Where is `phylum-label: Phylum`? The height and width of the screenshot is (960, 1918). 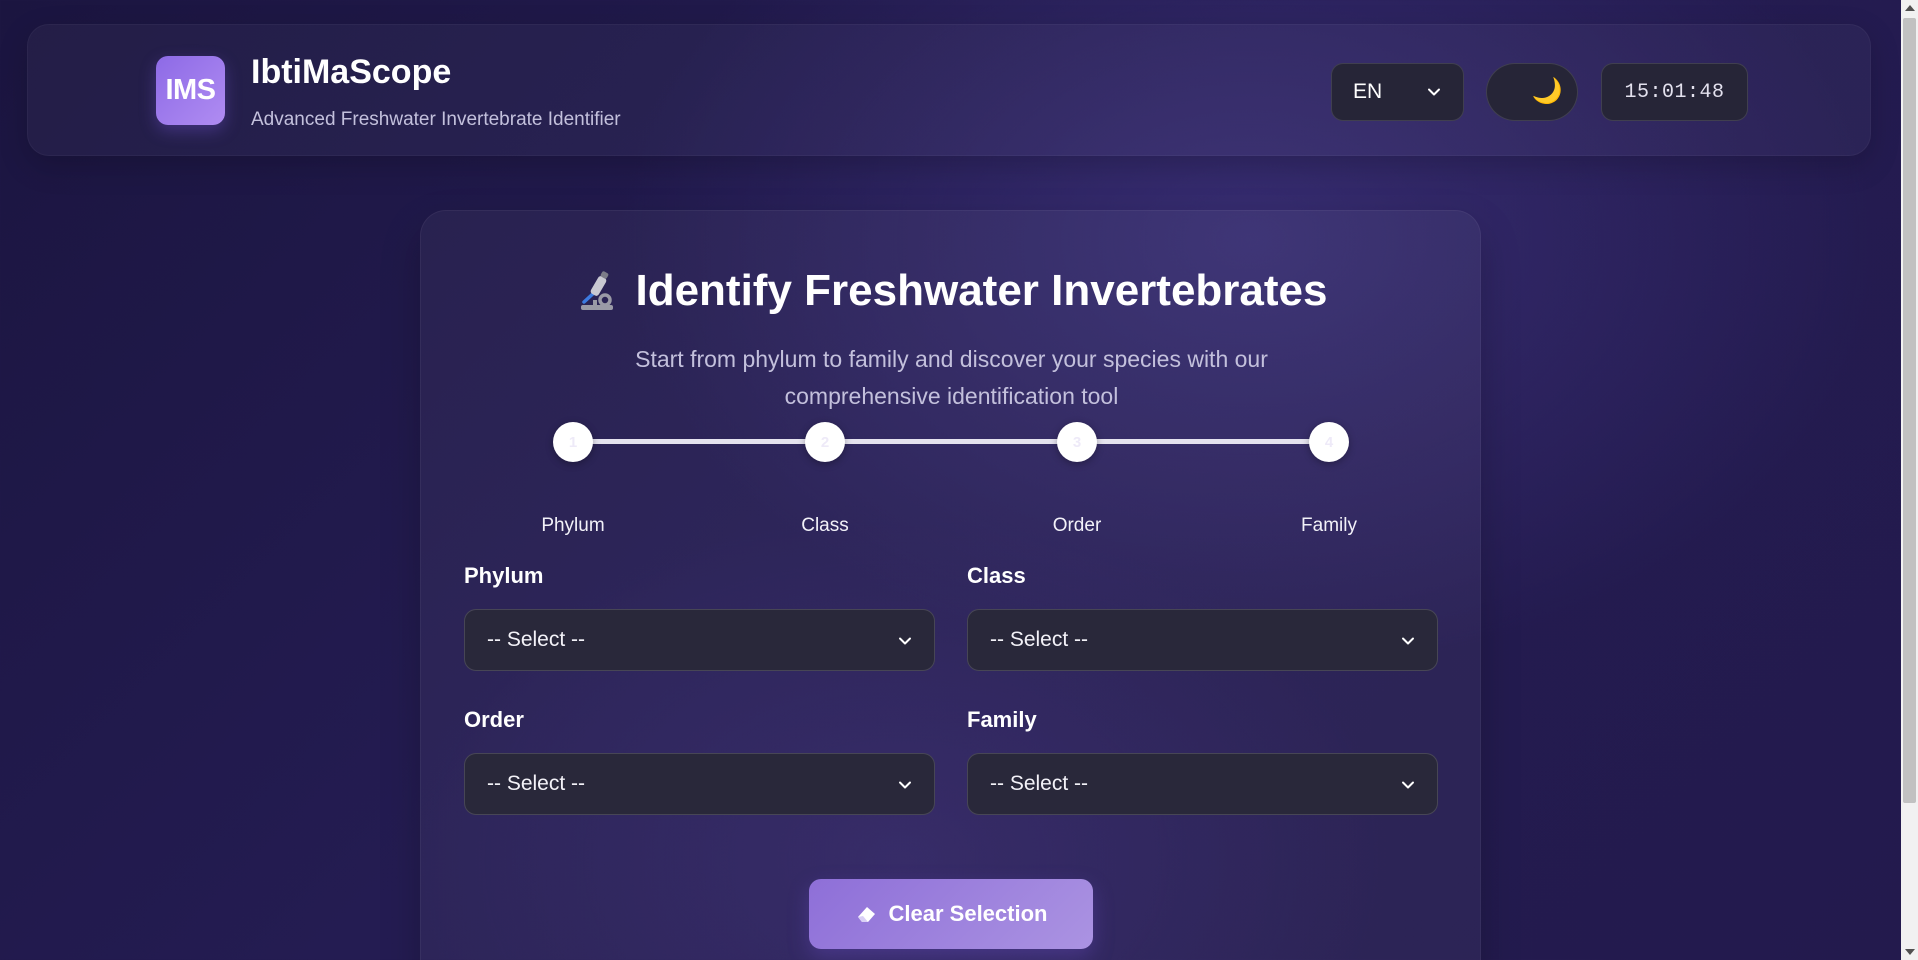 phylum-label: Phylum is located at coordinates (504, 575).